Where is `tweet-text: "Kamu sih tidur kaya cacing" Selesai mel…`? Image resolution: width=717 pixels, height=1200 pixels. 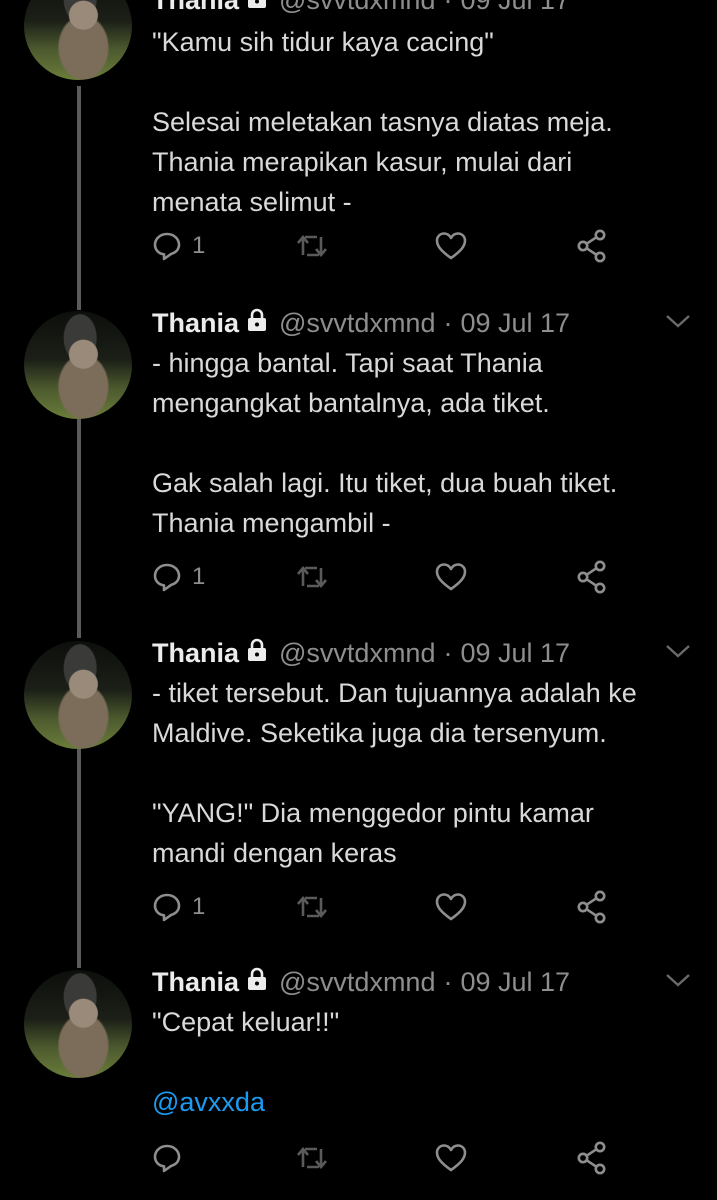
tweet-text: "Kamu sih tidur kaya cacing" Selesai mel… is located at coordinates (422, 122).